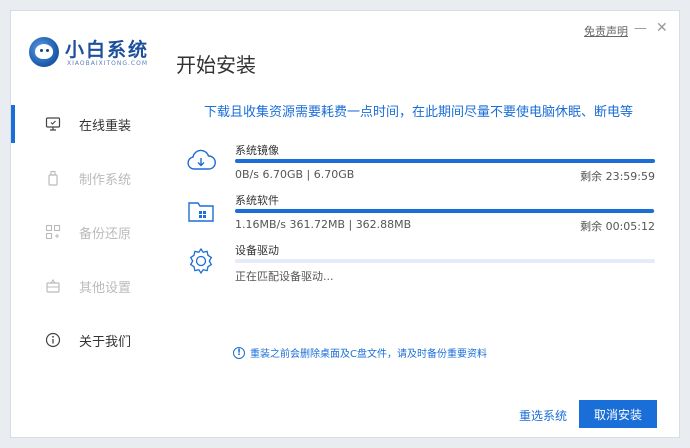 The width and height of the screenshot is (690, 448). Describe the element at coordinates (53, 124) in the screenshot. I see `monitor-icon` at that location.